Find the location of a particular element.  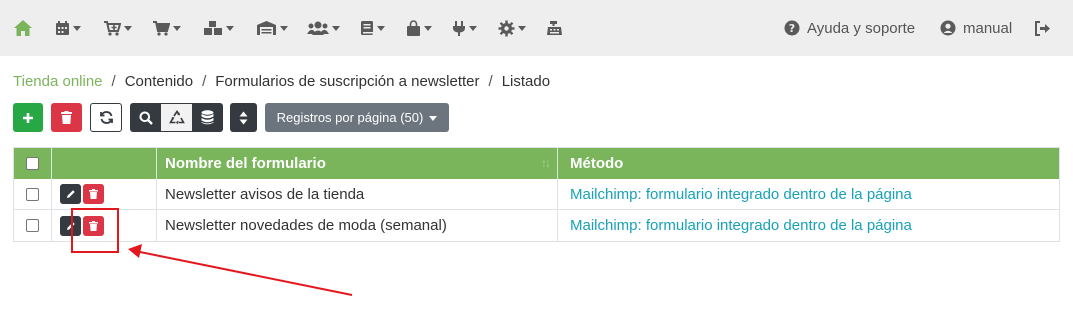

question-circle-icon: ? is located at coordinates (792, 28).